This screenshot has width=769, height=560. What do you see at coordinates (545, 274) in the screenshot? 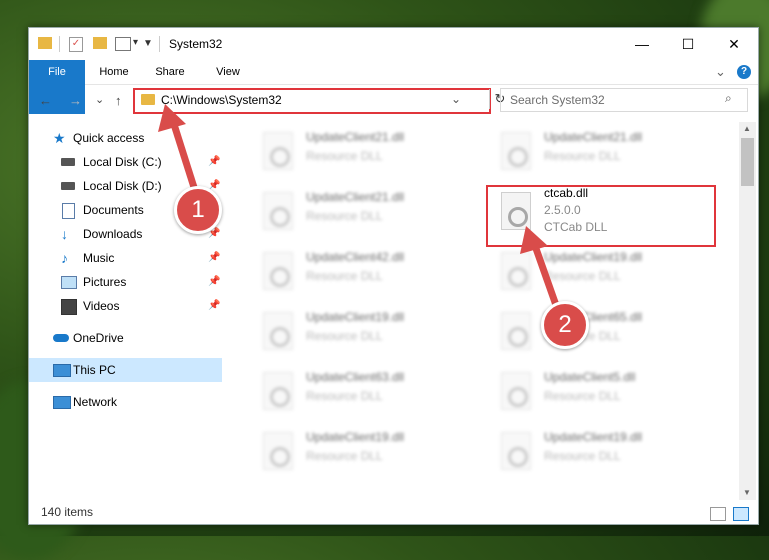
I see `arrow-2-shaft` at bounding box center [545, 274].